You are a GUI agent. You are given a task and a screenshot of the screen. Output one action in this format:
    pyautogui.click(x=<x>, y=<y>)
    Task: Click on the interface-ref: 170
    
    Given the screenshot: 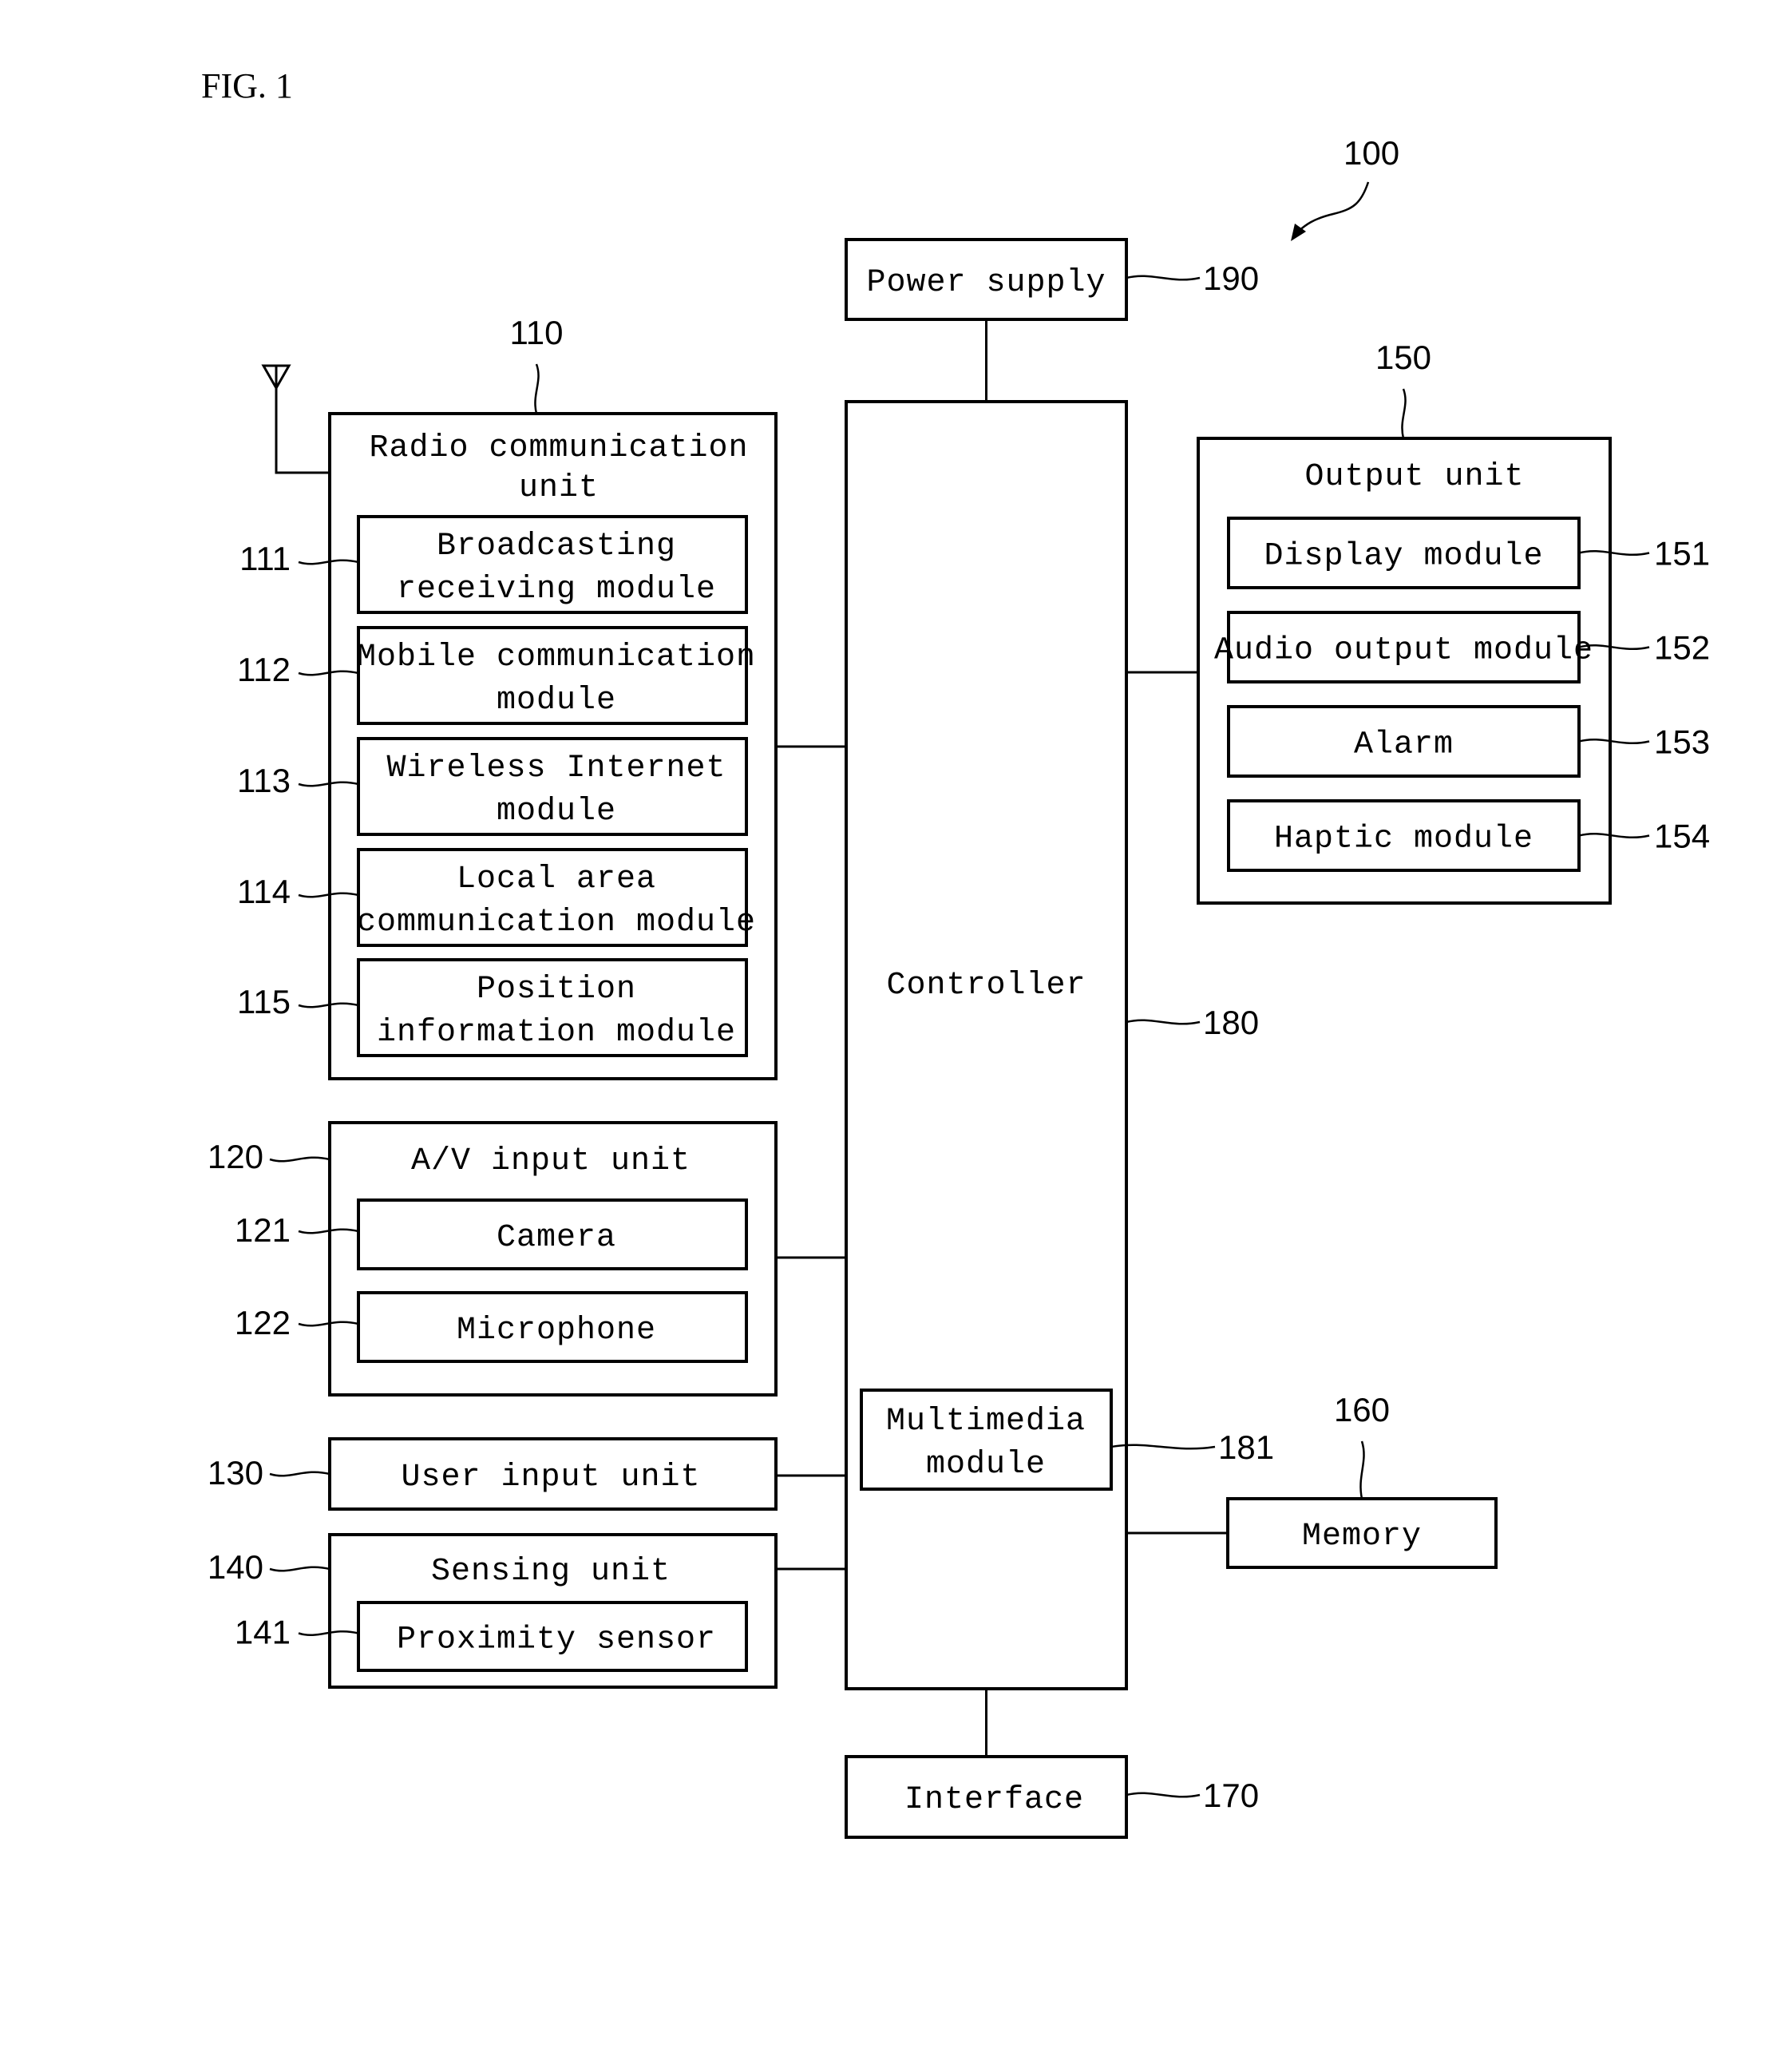 What is the action you would take?
    pyautogui.click(x=1231, y=1796)
    